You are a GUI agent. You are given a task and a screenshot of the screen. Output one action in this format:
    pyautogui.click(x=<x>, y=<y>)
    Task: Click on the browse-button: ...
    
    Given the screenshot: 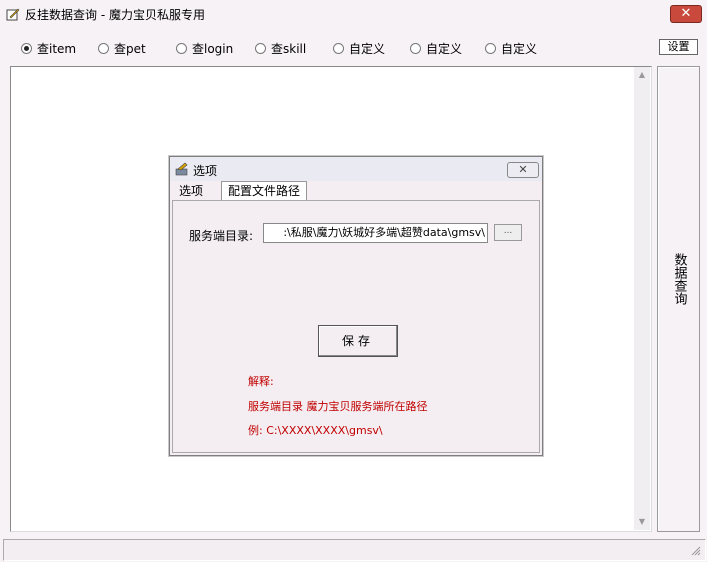 What is the action you would take?
    pyautogui.click(x=508, y=232)
    